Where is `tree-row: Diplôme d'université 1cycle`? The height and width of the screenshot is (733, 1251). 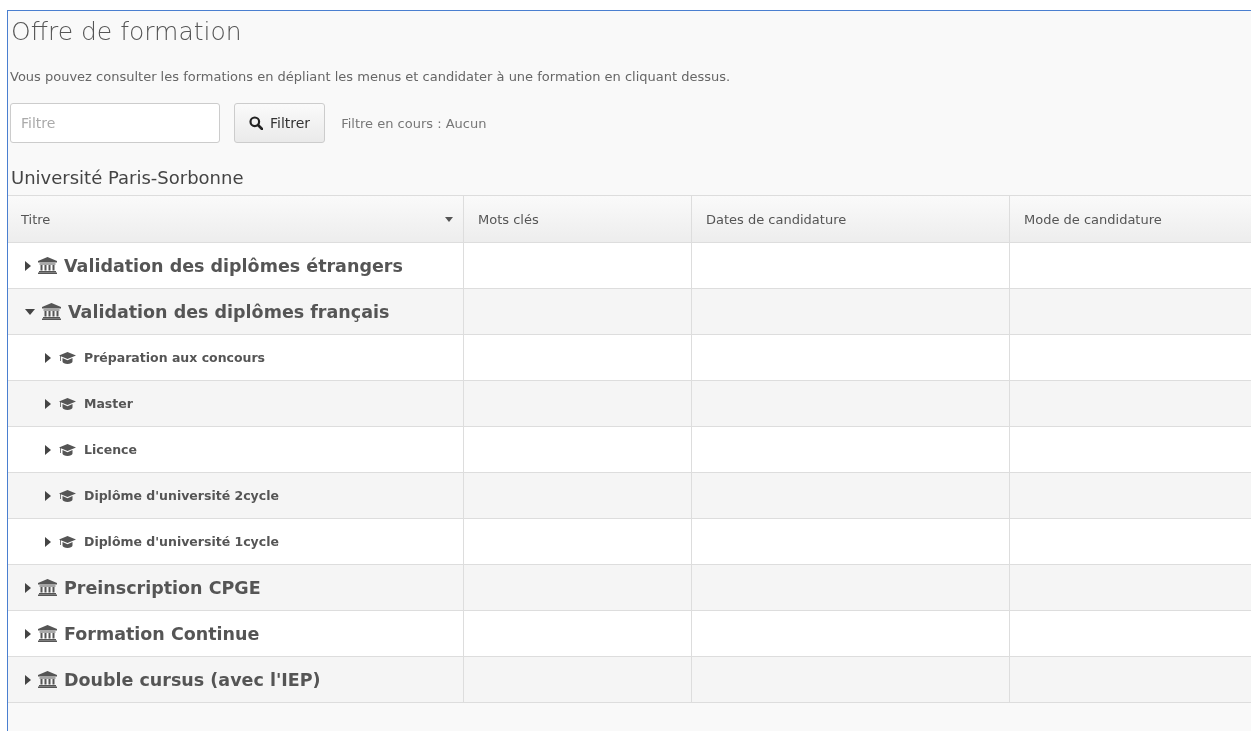 tree-row: Diplôme d'université 1cycle is located at coordinates (143, 541).